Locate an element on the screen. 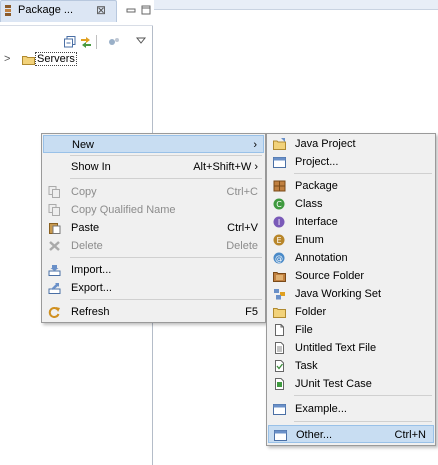  package-explorer-icon is located at coordinates (8, 10).